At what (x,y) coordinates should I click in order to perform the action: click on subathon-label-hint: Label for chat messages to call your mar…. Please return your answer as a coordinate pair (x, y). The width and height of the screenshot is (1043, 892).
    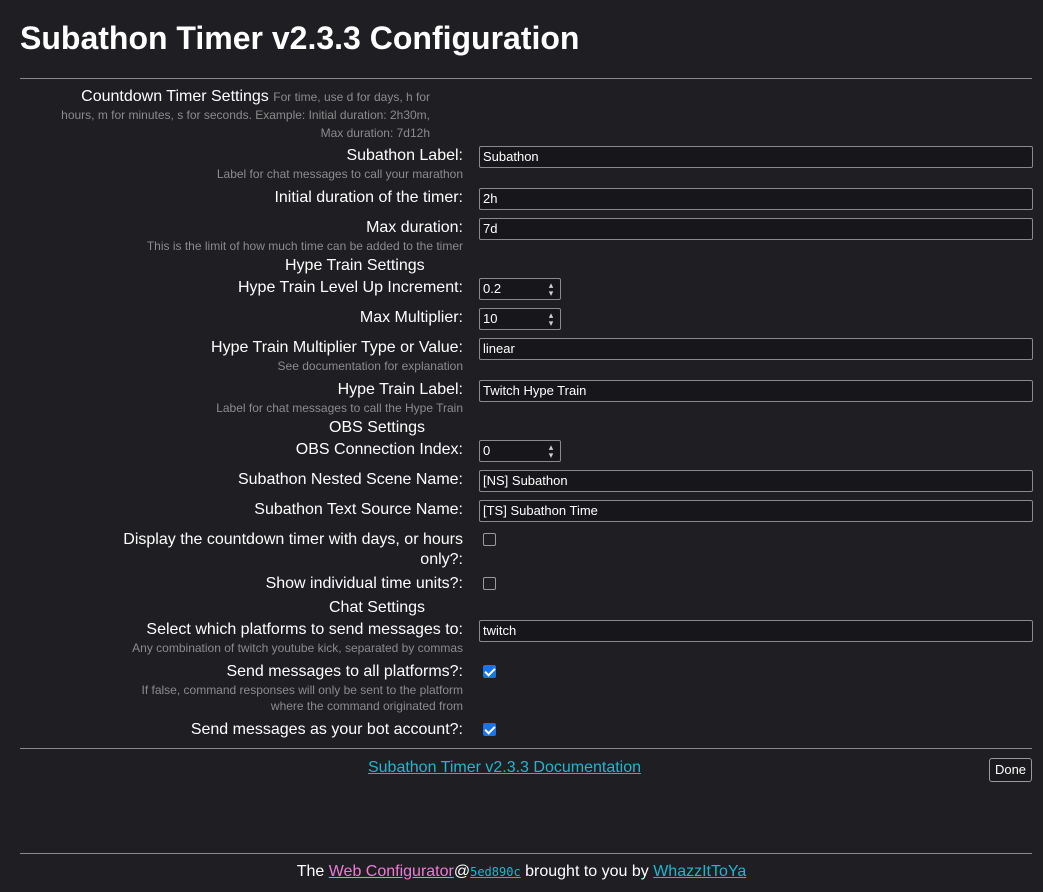
    Looking at the image, I should click on (339, 174).